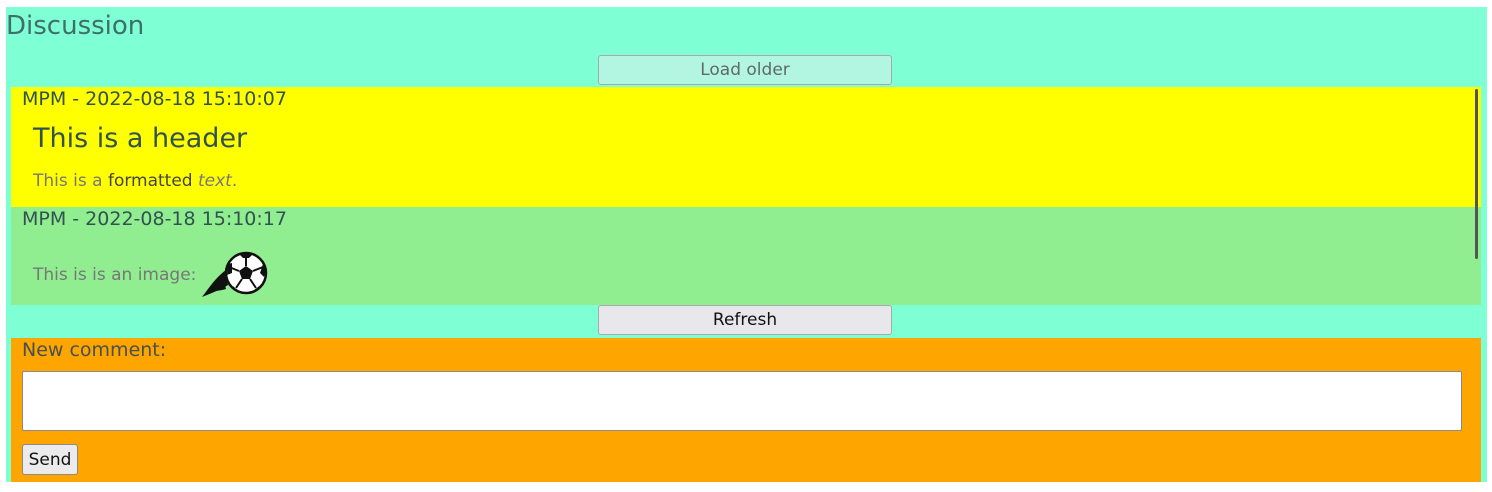 The width and height of the screenshot is (1492, 492). Describe the element at coordinates (745, 320) in the screenshot. I see `refresh-button: Refresh` at that location.